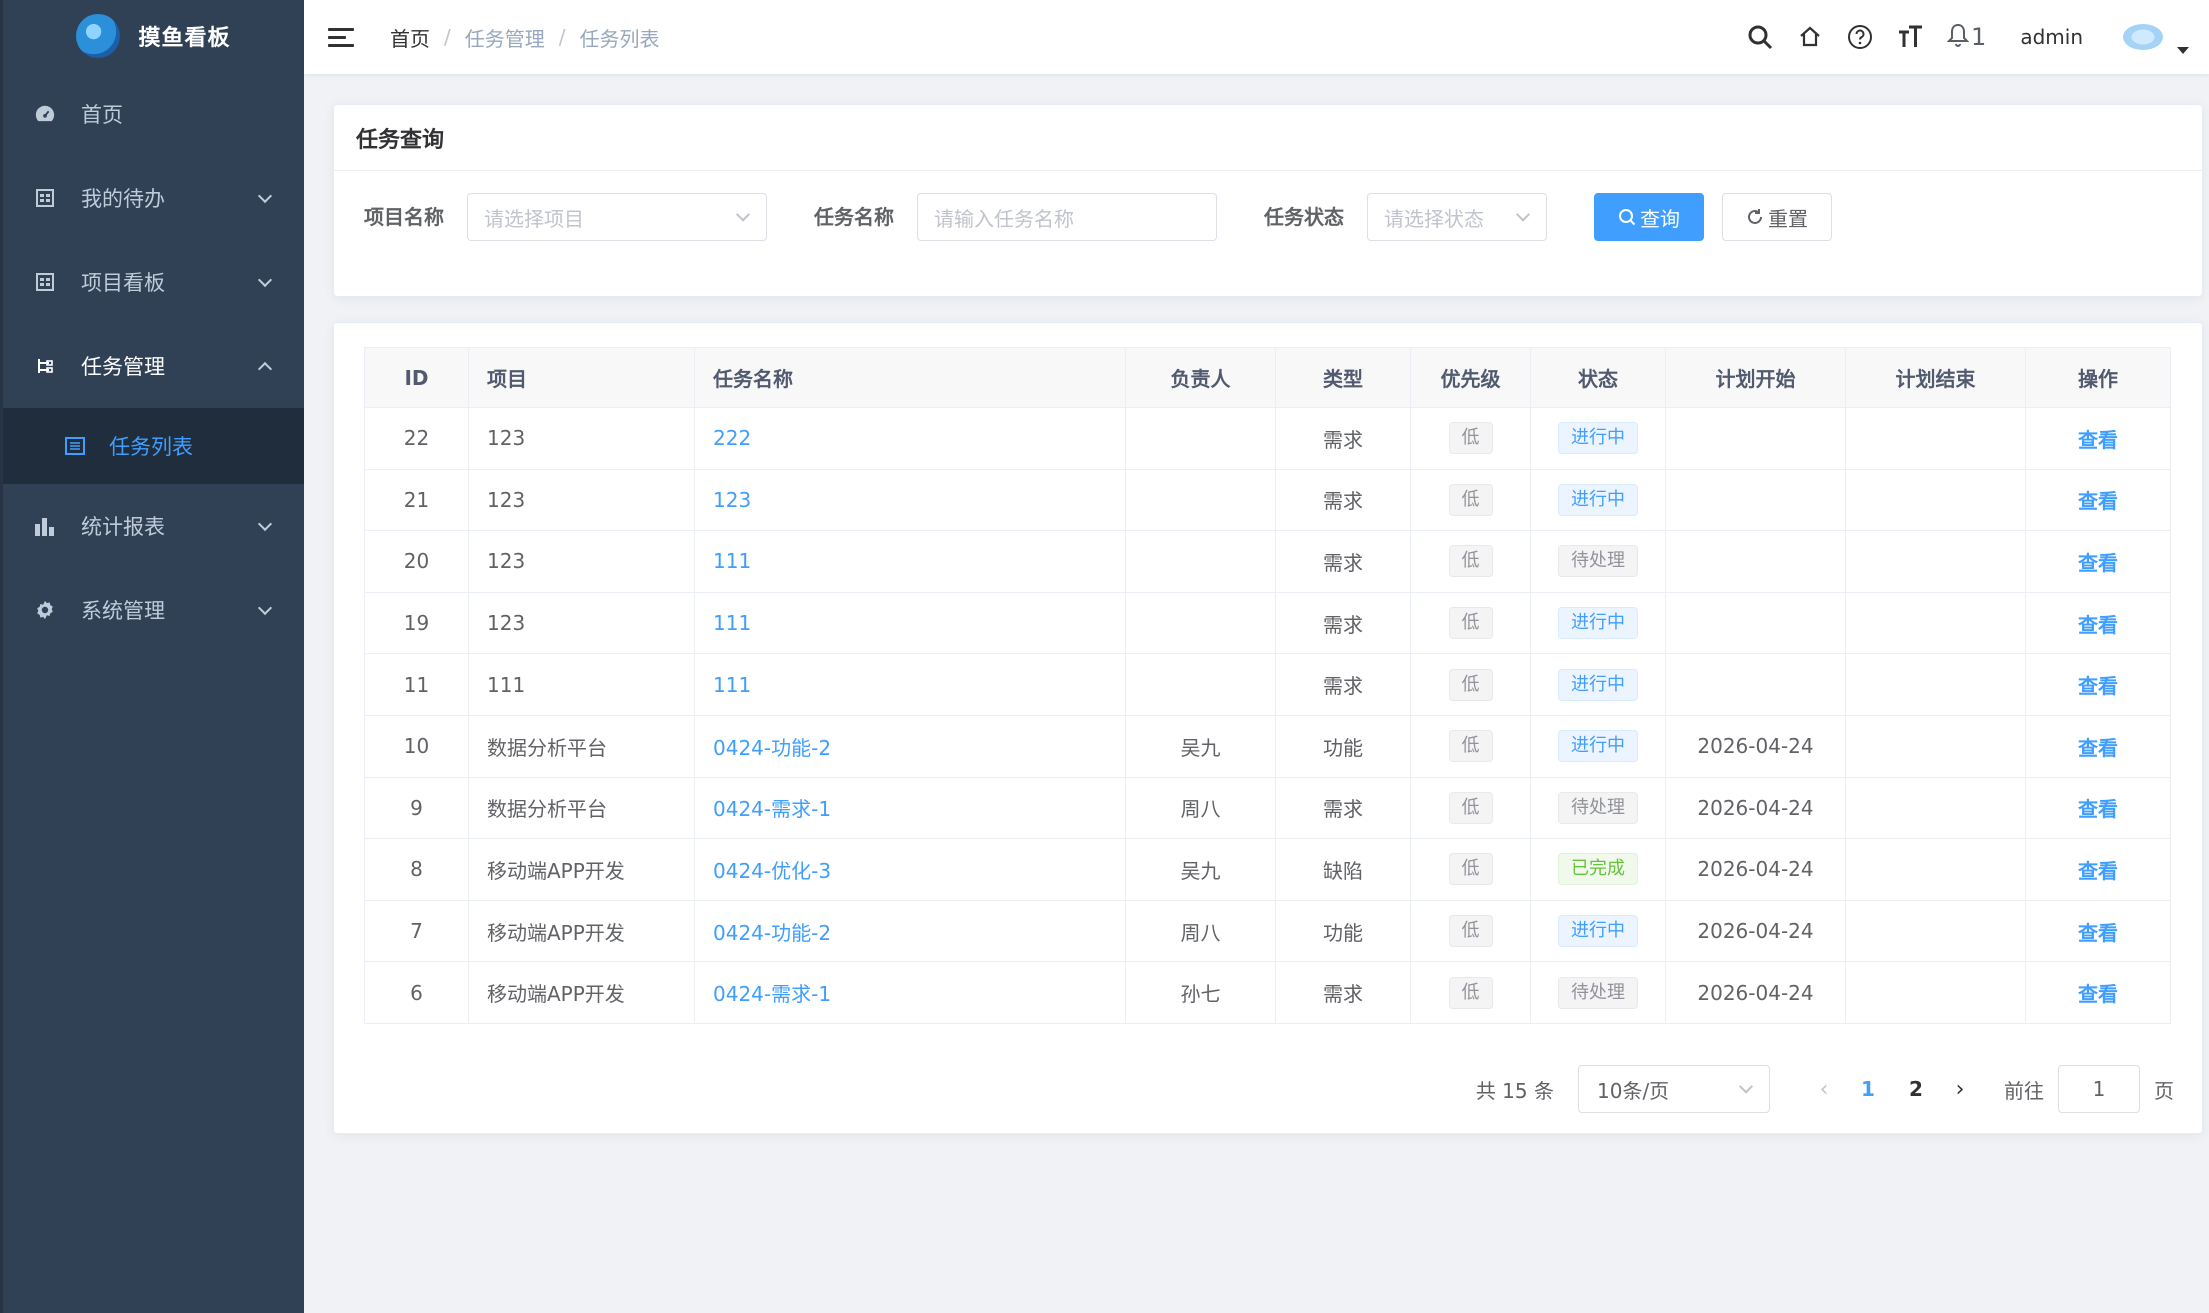  I want to click on logo: 摸鱼看板, so click(153, 36).